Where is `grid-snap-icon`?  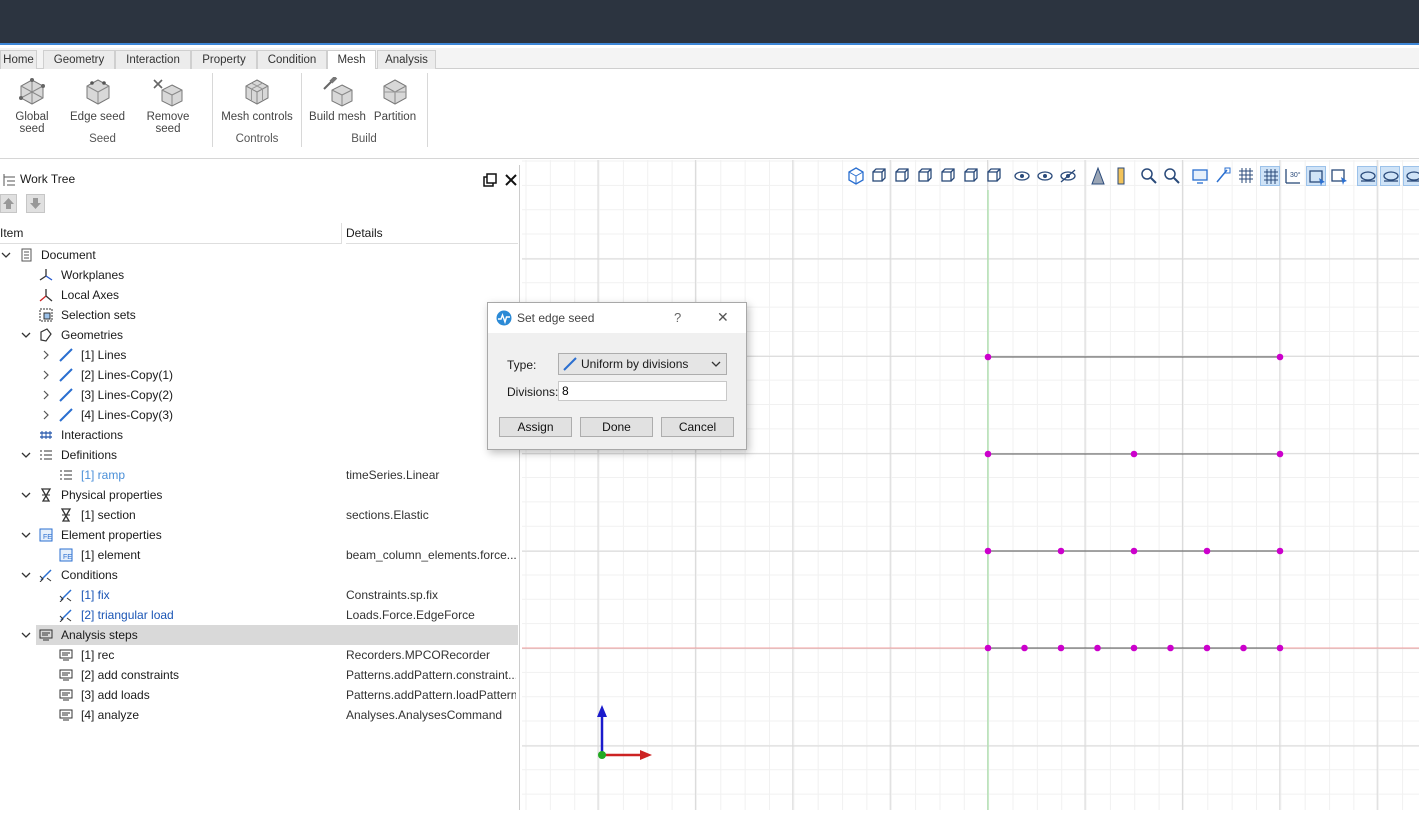
grid-snap-icon is located at coordinates (1270, 176).